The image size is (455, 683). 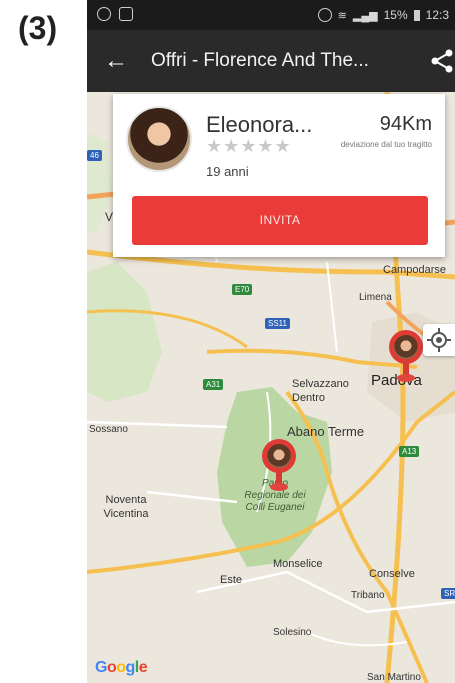 What do you see at coordinates (108, 429) in the screenshot?
I see `label-sossano: Sossano` at bounding box center [108, 429].